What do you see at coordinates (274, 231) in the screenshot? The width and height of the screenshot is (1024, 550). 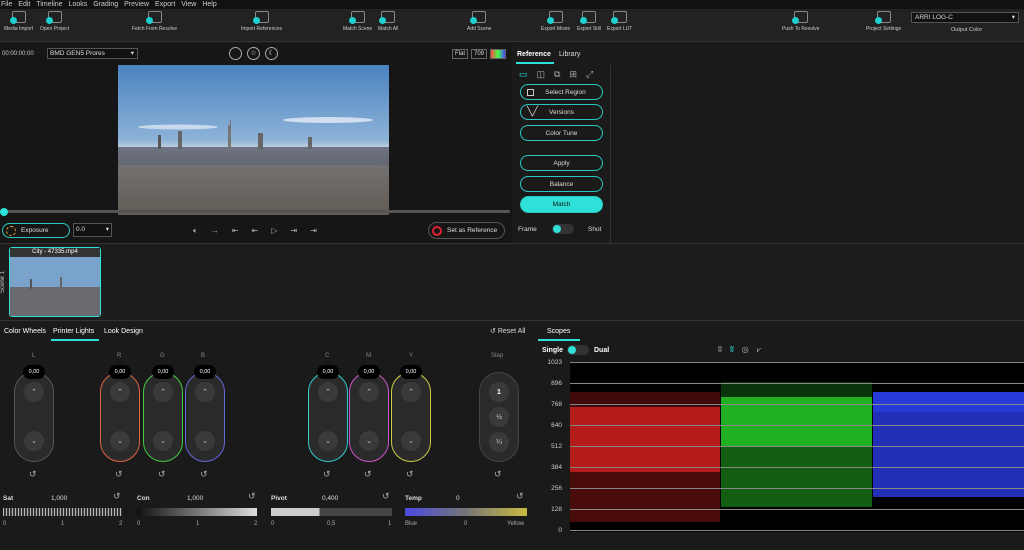 I see `play-icon: ▷` at bounding box center [274, 231].